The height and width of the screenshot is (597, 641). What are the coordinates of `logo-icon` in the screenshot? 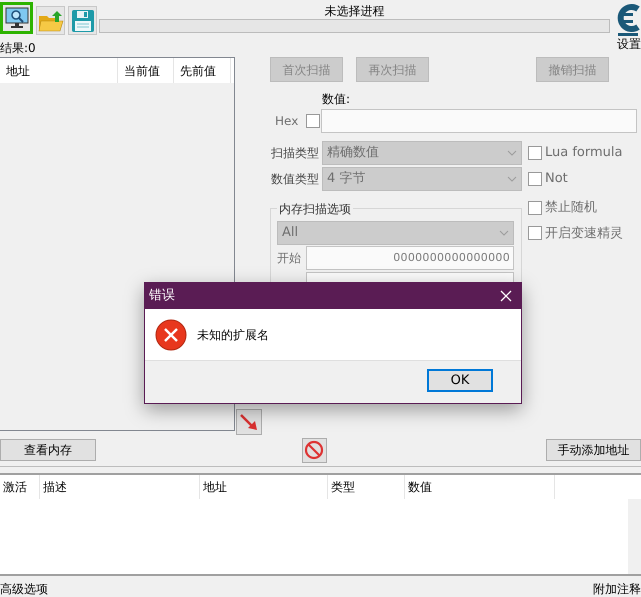 It's located at (628, 20).